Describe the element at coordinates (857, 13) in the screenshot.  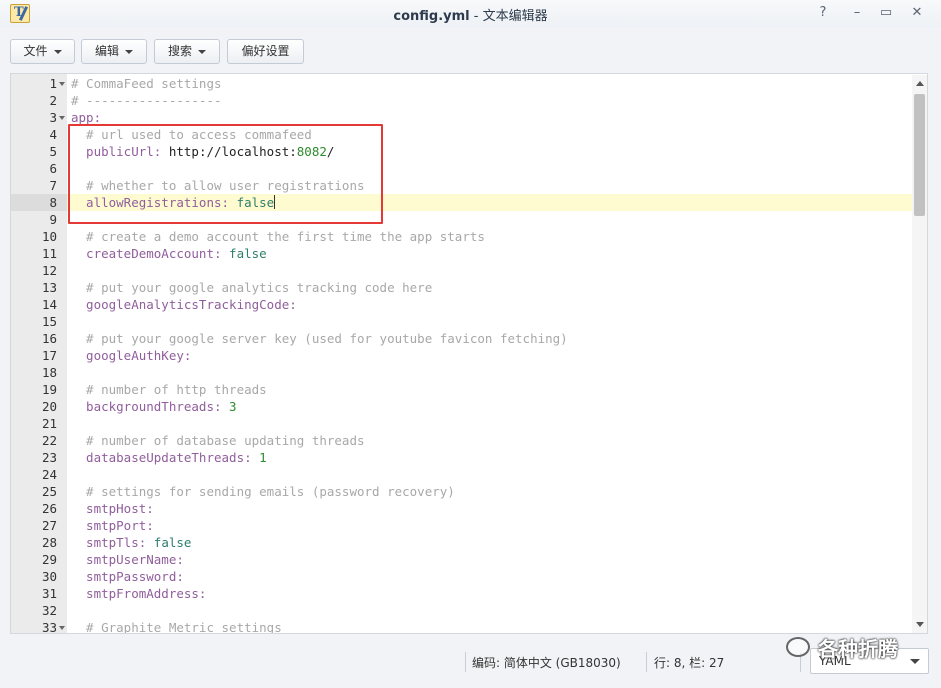
I see `minimize-icon: –` at that location.